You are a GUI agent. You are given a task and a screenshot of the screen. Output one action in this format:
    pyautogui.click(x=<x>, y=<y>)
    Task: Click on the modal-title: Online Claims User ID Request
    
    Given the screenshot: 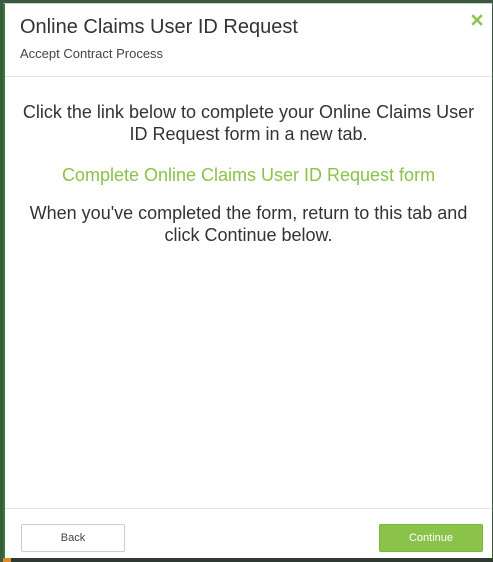 What is the action you would take?
    pyautogui.click(x=159, y=27)
    